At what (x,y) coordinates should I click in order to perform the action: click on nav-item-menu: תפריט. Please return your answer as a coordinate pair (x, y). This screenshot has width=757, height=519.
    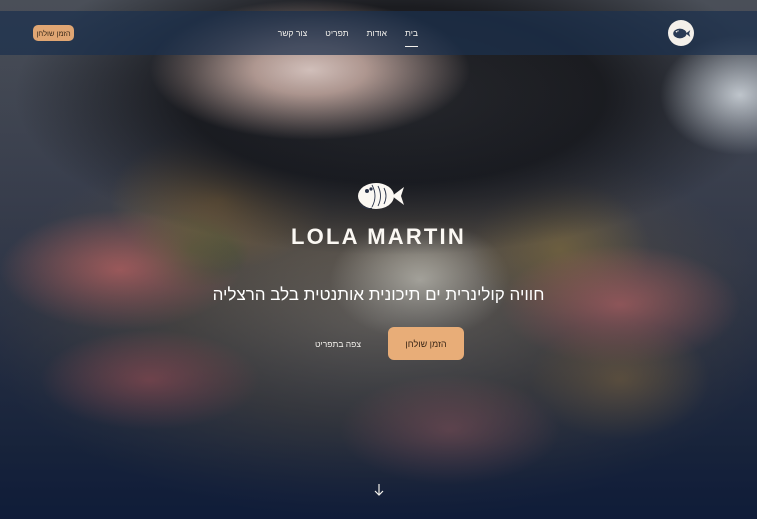
    Looking at the image, I should click on (336, 33).